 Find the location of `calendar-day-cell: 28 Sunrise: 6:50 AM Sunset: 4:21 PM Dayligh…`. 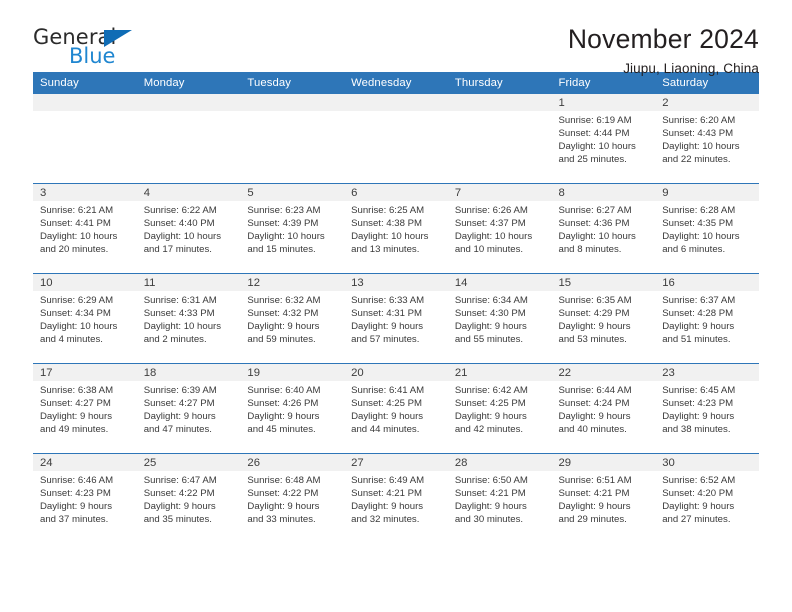

calendar-day-cell: 28 Sunrise: 6:50 AM Sunset: 4:21 PM Dayligh… is located at coordinates (499, 498).